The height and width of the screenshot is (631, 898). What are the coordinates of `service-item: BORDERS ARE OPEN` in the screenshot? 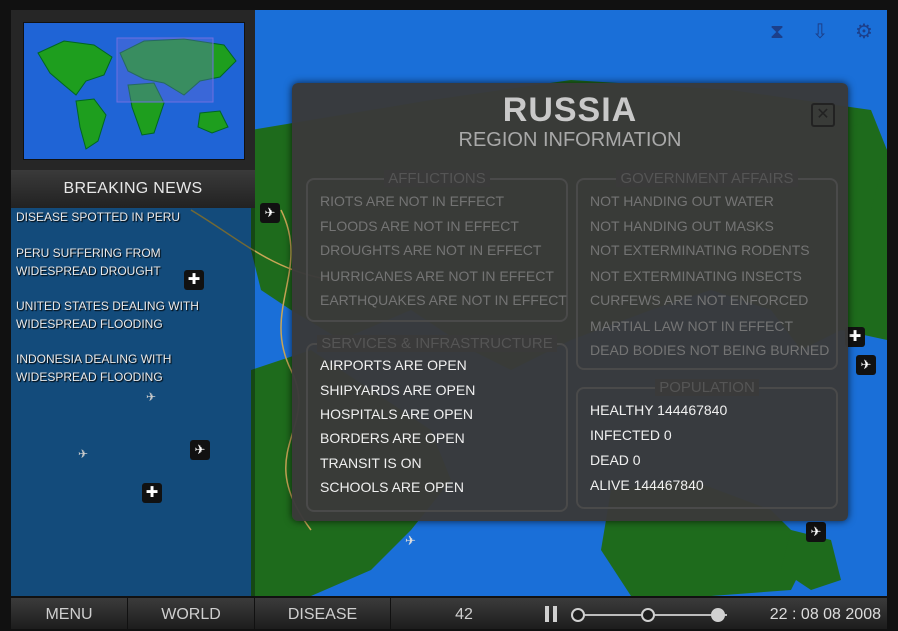 It's located at (392, 438).